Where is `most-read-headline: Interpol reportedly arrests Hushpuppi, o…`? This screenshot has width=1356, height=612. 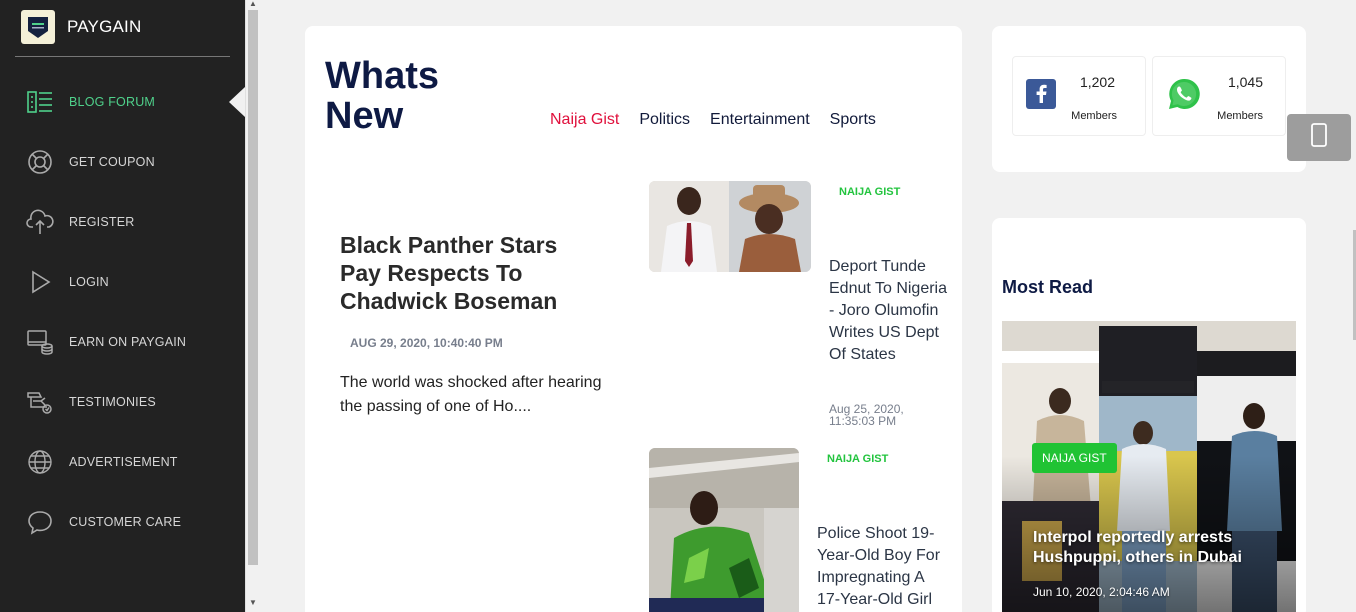 most-read-headline: Interpol reportedly arrests Hushpuppi, o… is located at coordinates (1153, 548).